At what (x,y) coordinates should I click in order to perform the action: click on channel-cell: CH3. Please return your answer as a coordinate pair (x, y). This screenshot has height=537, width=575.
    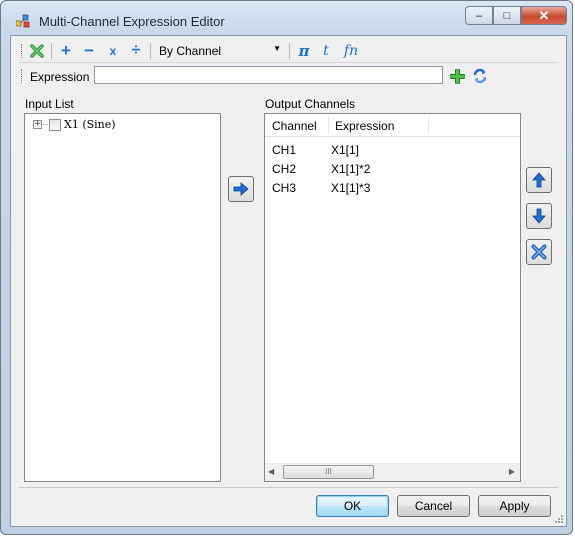
    Looking at the image, I should click on (284, 188).